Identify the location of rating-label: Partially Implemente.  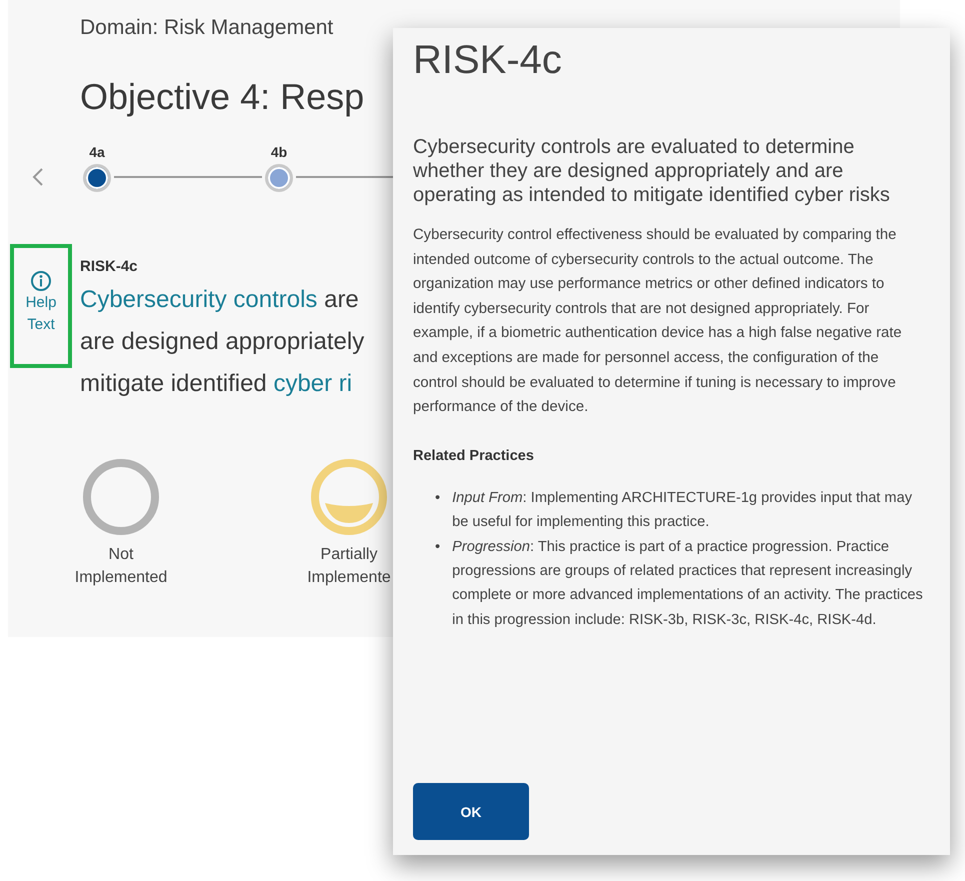
(349, 566).